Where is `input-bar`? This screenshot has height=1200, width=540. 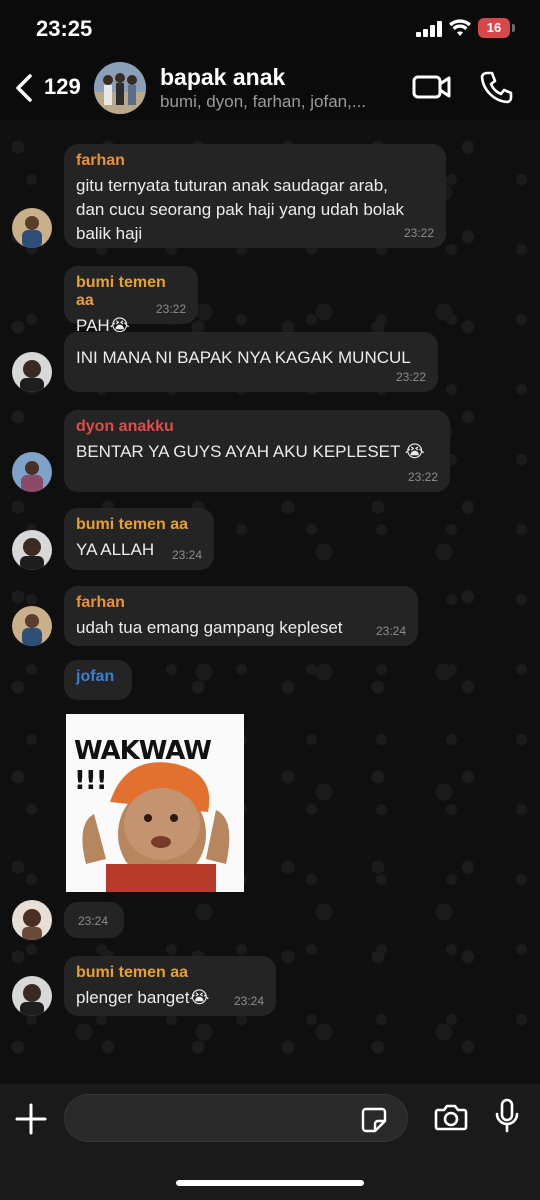 input-bar is located at coordinates (270, 1142).